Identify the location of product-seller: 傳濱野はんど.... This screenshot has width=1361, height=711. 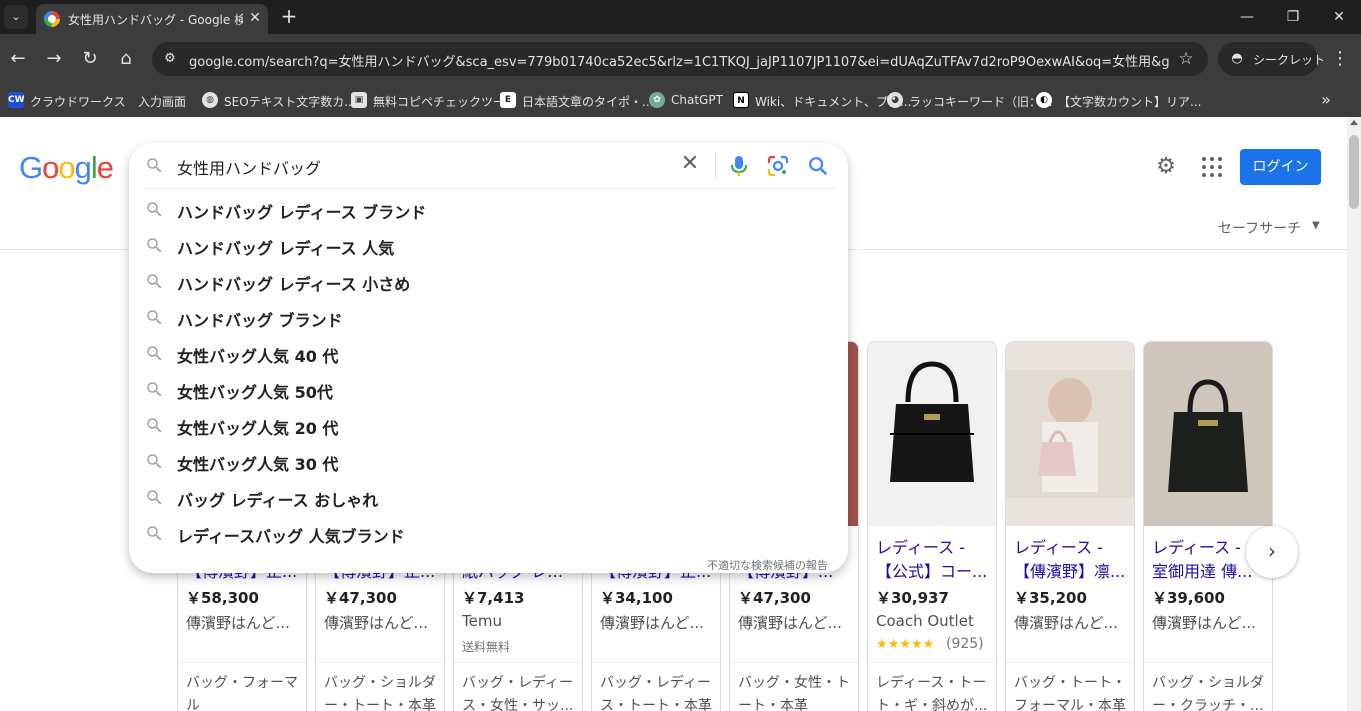
(1204, 623).